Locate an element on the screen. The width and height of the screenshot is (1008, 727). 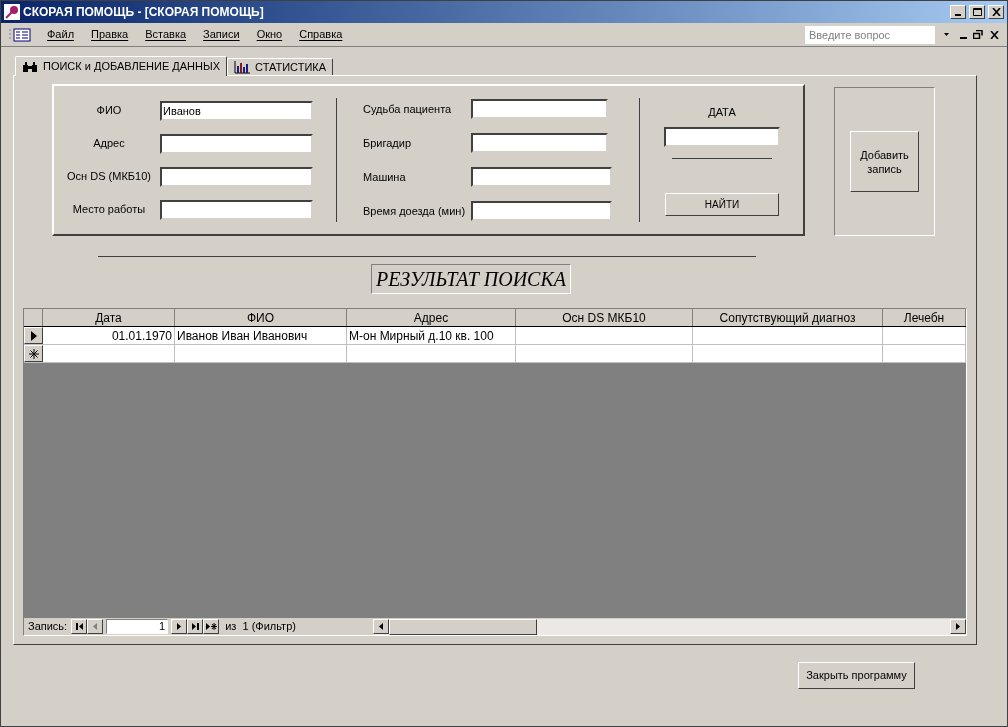
column-header: Осн DS МКБ10 is located at coordinates (604, 317).